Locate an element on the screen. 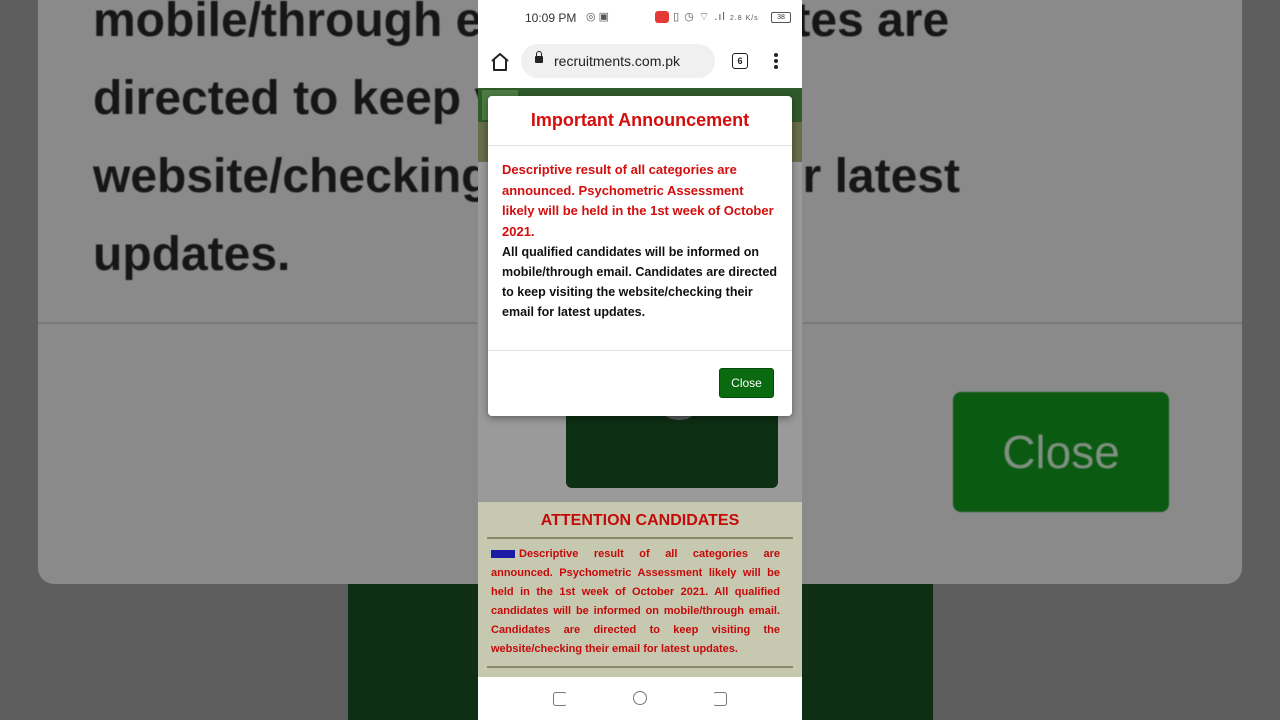 Image resolution: width=1280 pixels, height=720 pixels. recent-apps-icon is located at coordinates (560, 699).